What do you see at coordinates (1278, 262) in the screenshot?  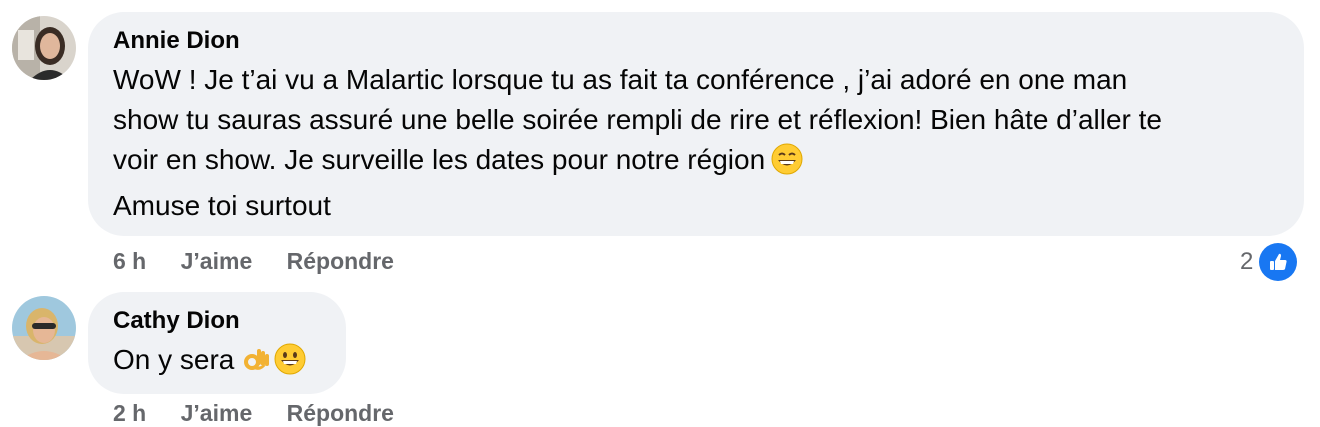 I see `thumbs-up-icon` at bounding box center [1278, 262].